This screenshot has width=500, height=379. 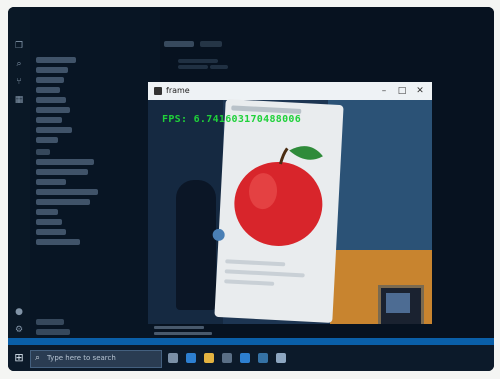 What do you see at coordinates (290, 91) in the screenshot?
I see `window-titlebar: frame – □ ✕` at bounding box center [290, 91].